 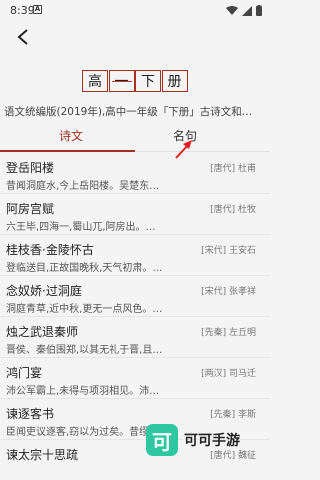 What do you see at coordinates (247, 10) in the screenshot?
I see `signal-icon` at bounding box center [247, 10].